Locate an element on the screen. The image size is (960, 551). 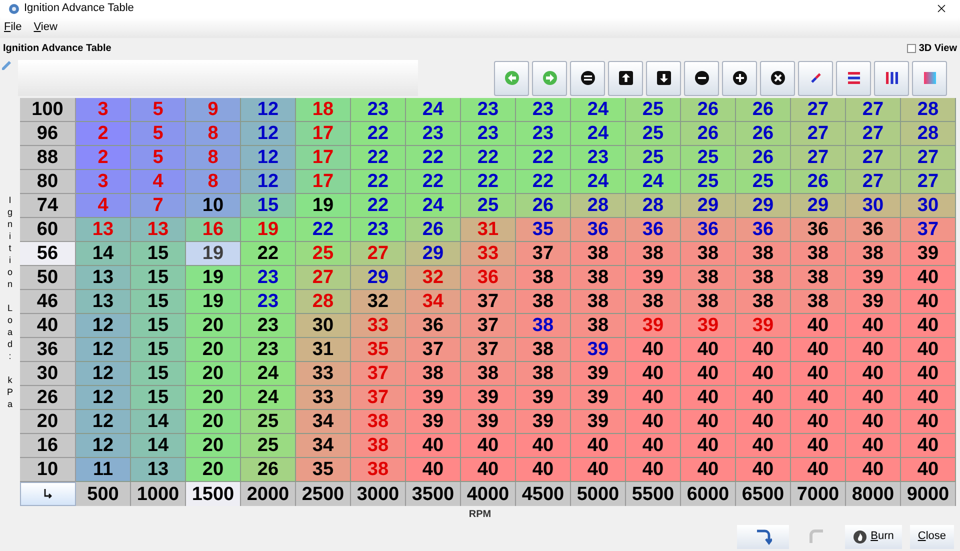
row-header: 80 is located at coordinates (48, 182).